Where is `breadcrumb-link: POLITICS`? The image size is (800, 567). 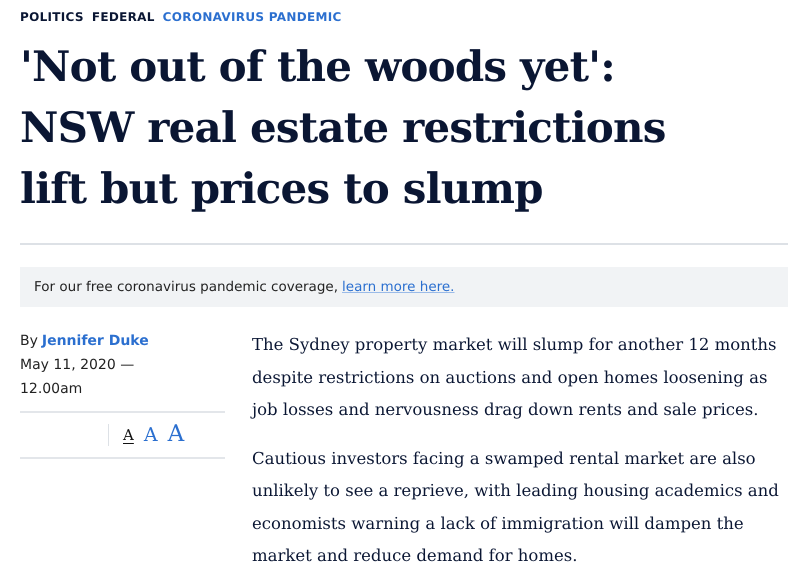 breadcrumb-link: POLITICS is located at coordinates (52, 17).